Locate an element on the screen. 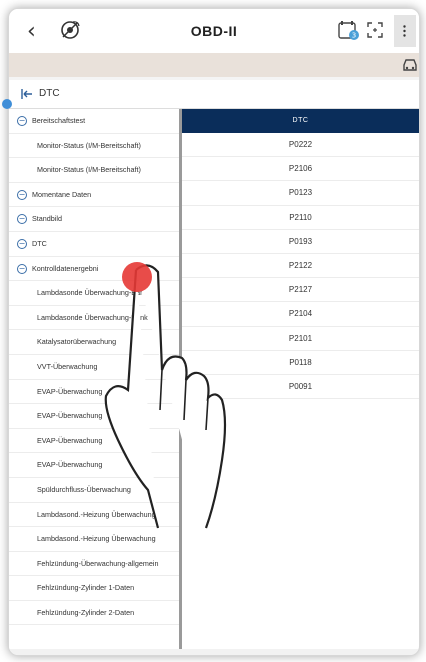 The image size is (426, 662). kebab-menu-icon is located at coordinates (404, 31).